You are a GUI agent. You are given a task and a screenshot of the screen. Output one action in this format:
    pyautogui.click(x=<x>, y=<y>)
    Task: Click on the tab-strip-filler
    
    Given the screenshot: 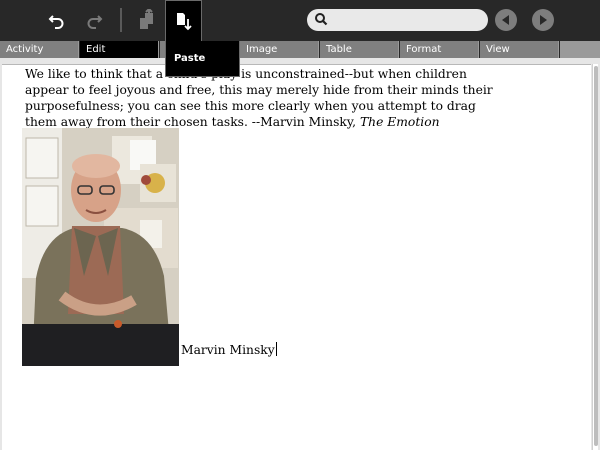 What is the action you would take?
    pyautogui.click(x=580, y=49)
    